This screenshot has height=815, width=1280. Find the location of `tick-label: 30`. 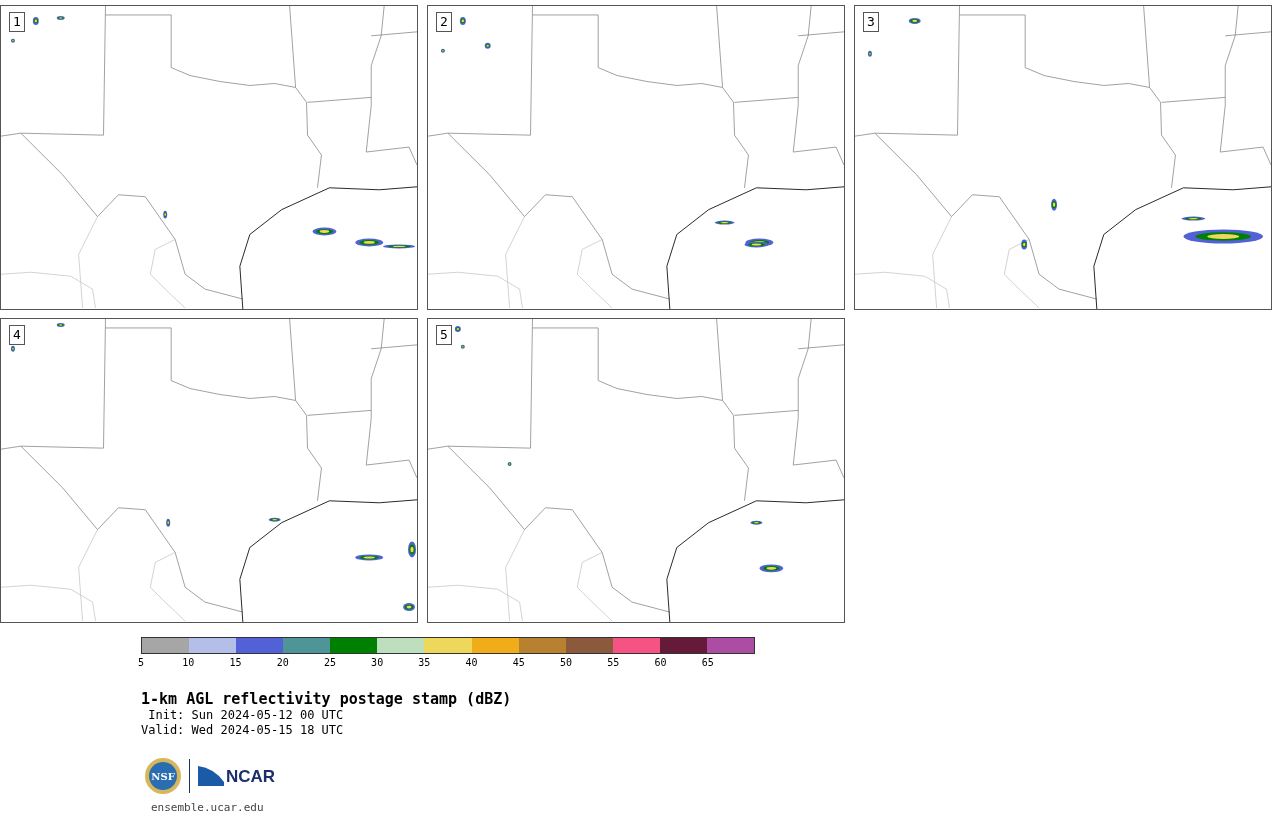

tick-label: 30 is located at coordinates (377, 663).